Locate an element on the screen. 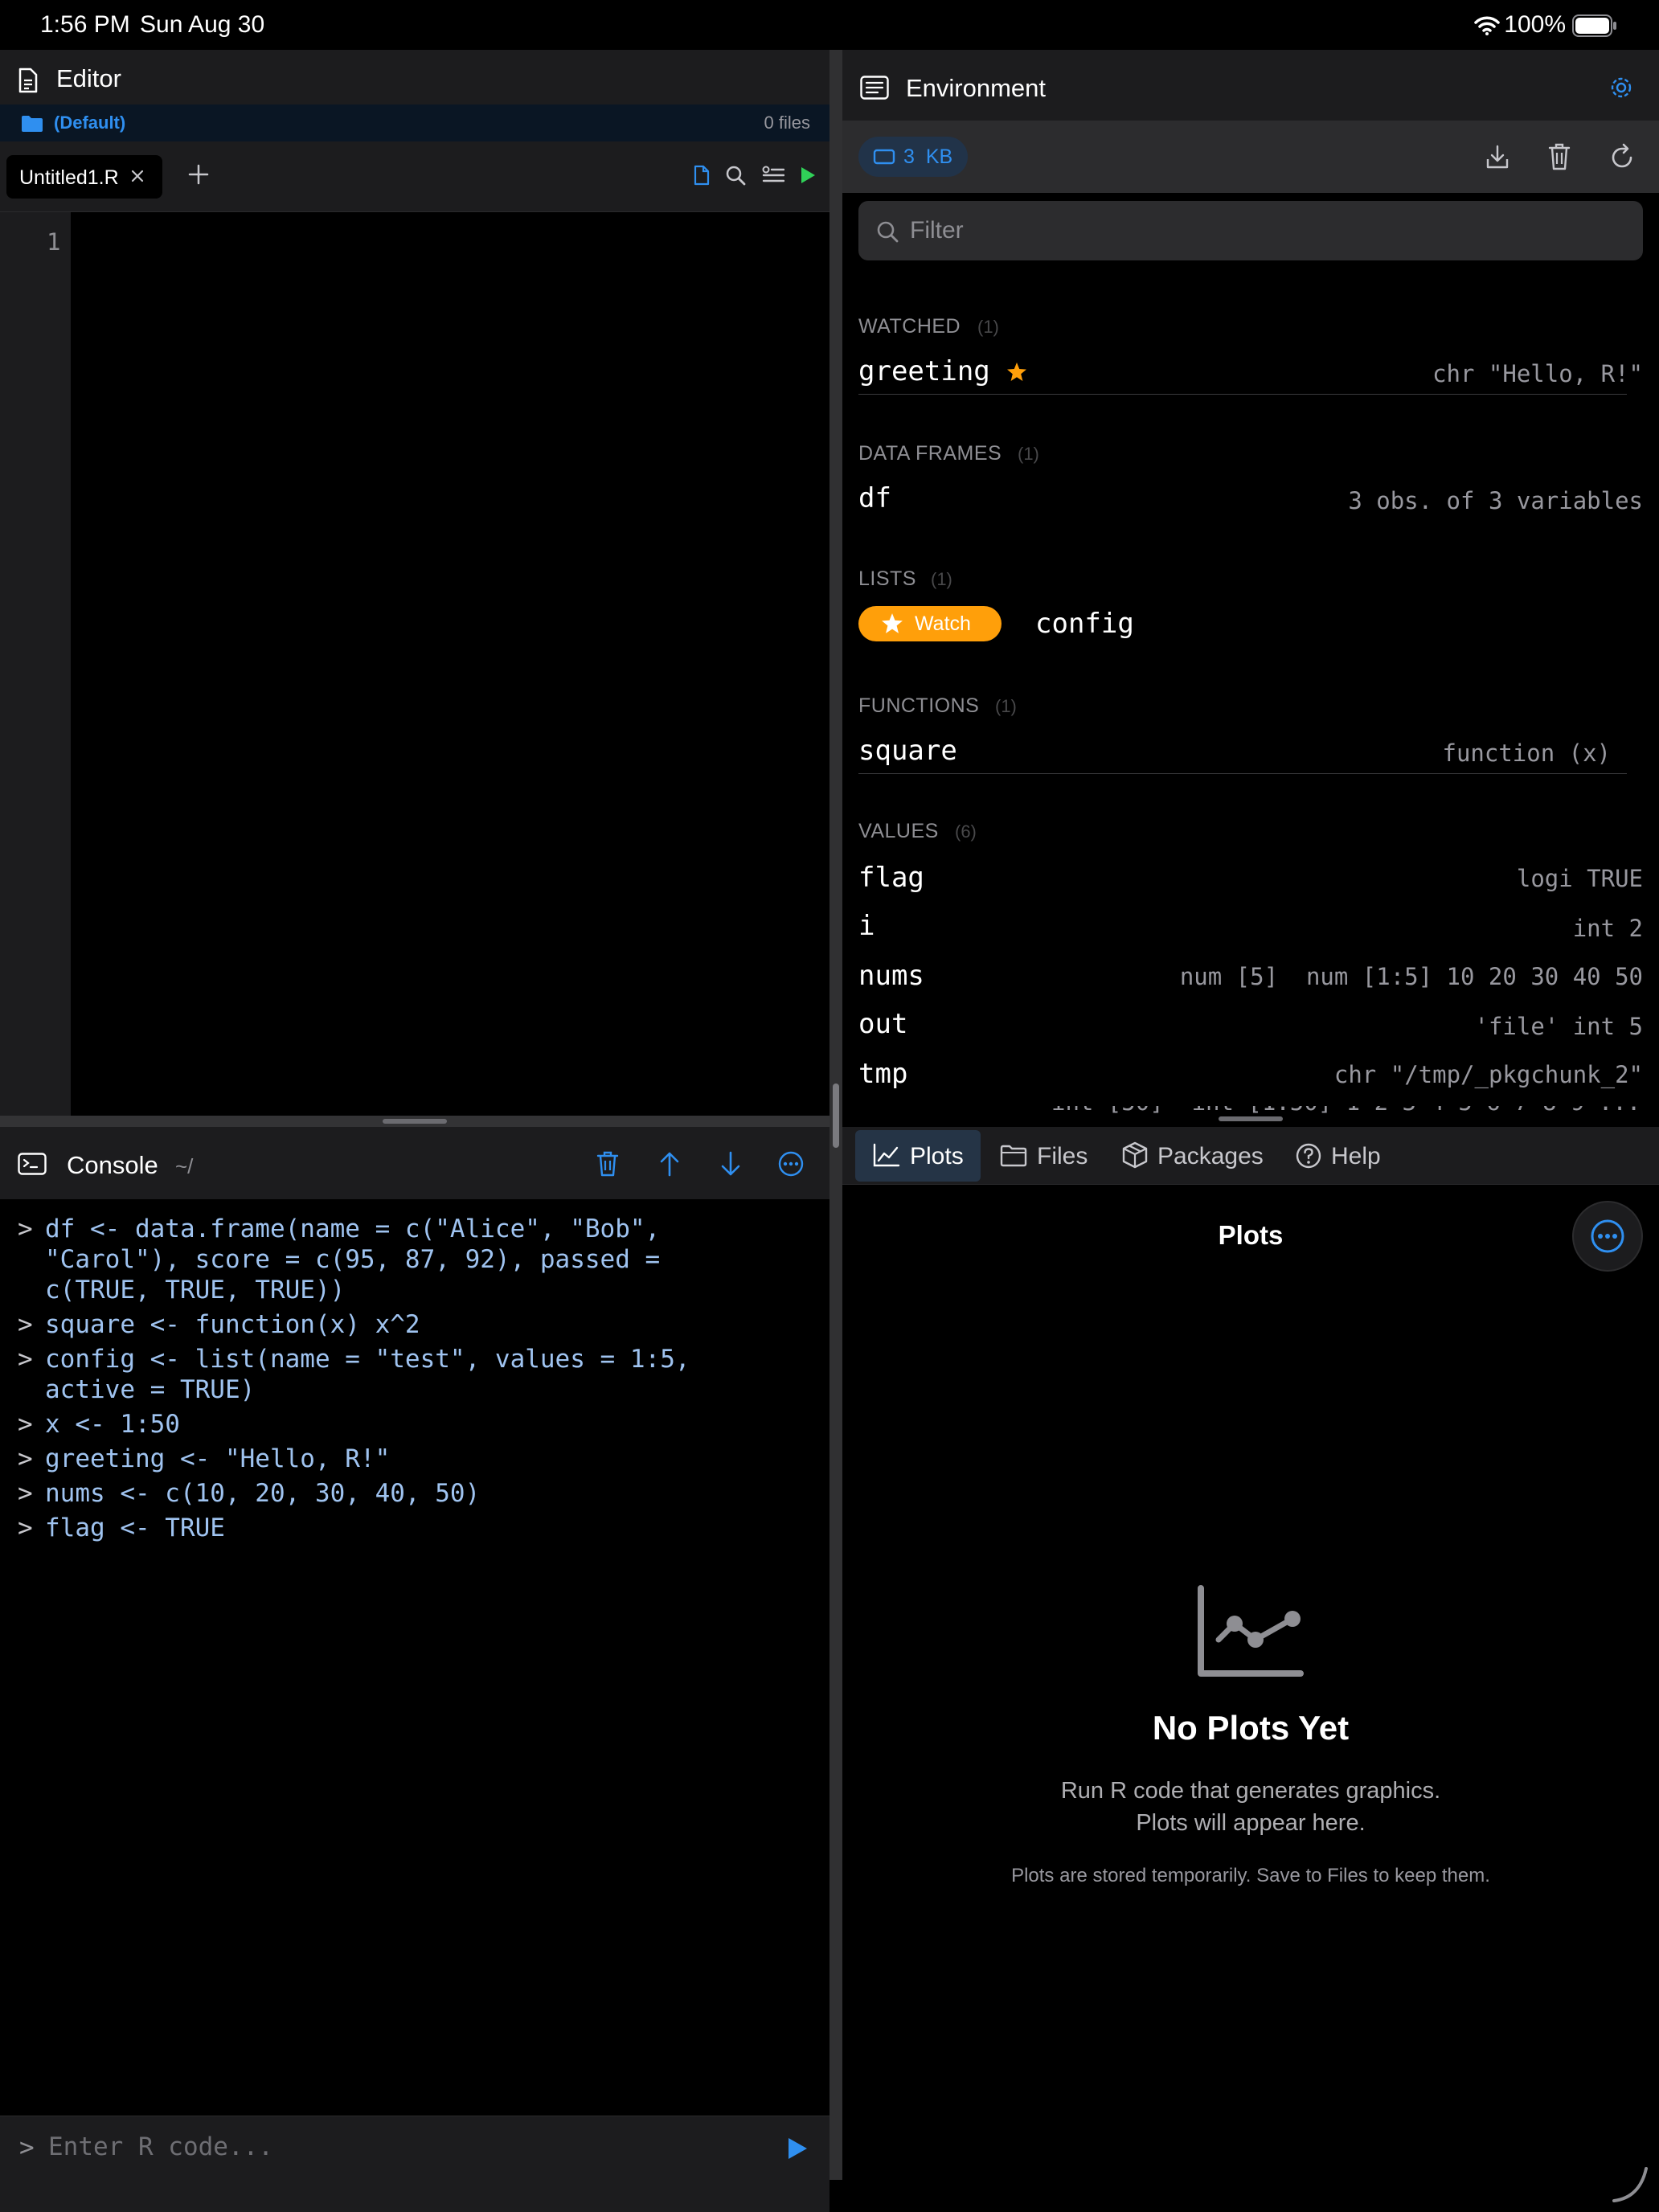 The height and width of the screenshot is (2212, 1659). console-code: flag <- TRUE is located at coordinates (135, 1528).